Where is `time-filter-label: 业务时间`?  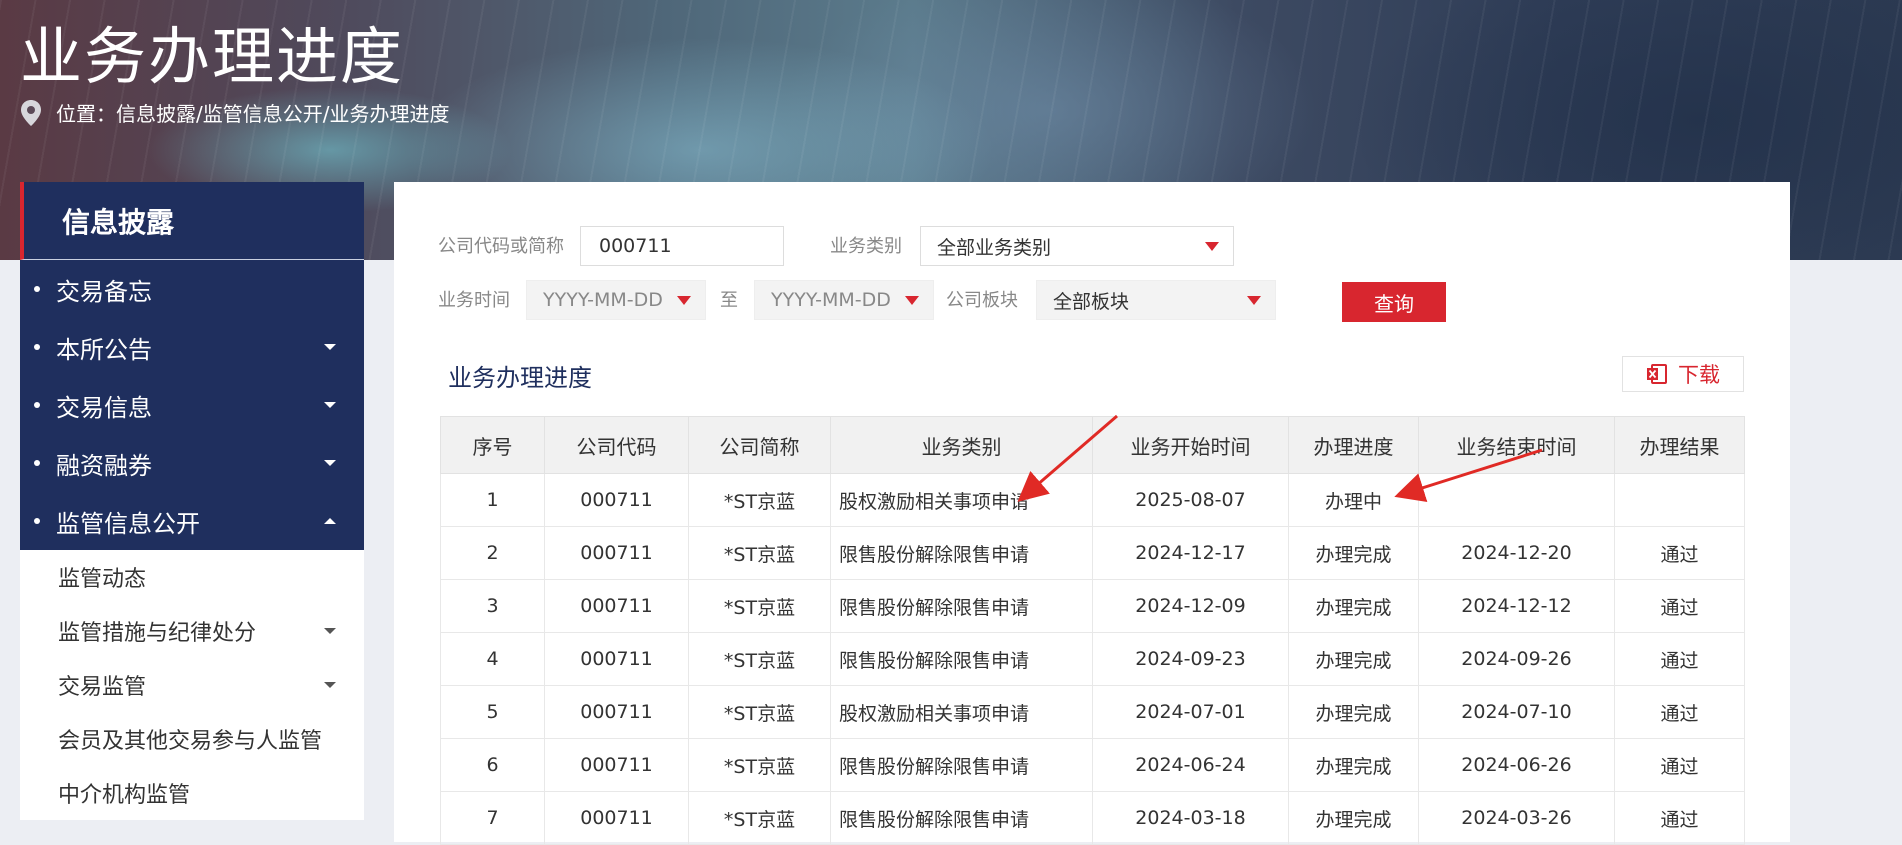 time-filter-label: 业务时间 is located at coordinates (474, 300).